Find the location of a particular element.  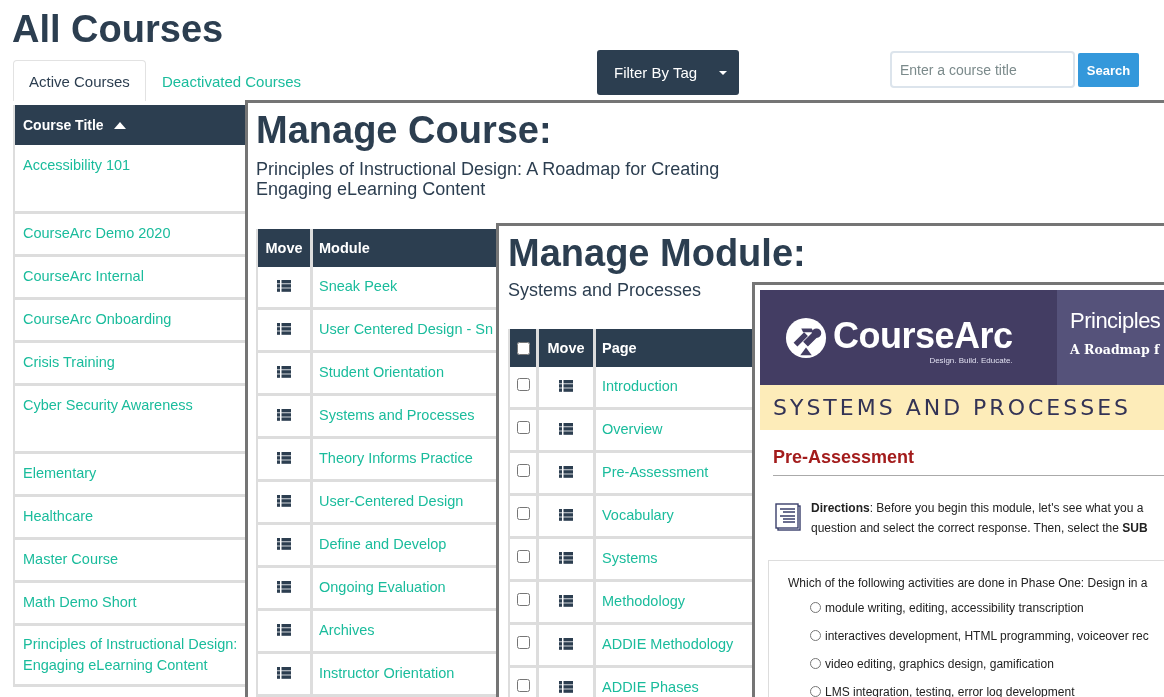

page-link: Vocabulary is located at coordinates (638, 515).